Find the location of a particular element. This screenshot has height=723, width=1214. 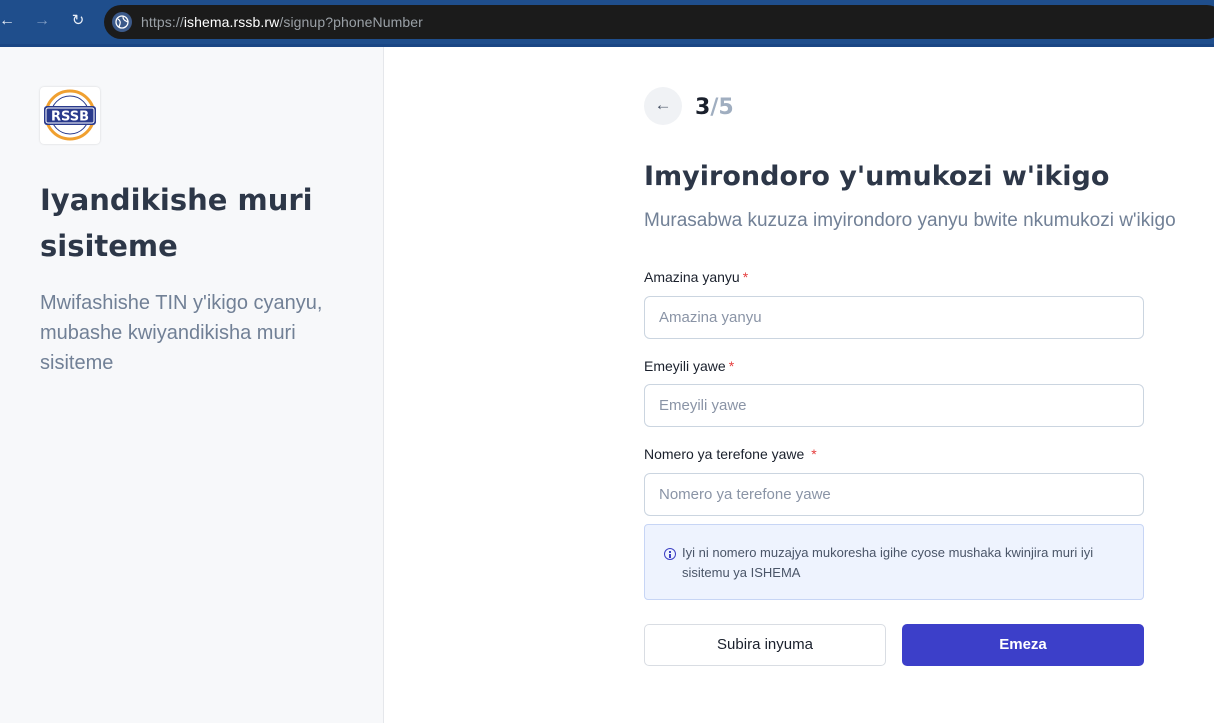

browser-forward-icon: → is located at coordinates (42, 21).